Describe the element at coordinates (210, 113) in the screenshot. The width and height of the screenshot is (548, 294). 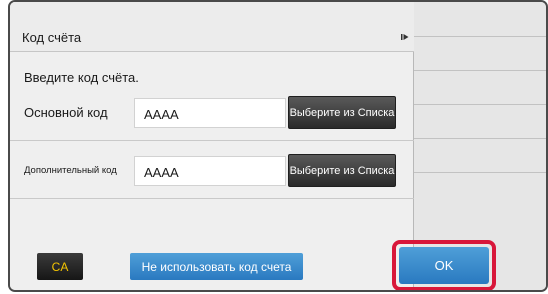
I see `main-code-field: AAAA` at that location.